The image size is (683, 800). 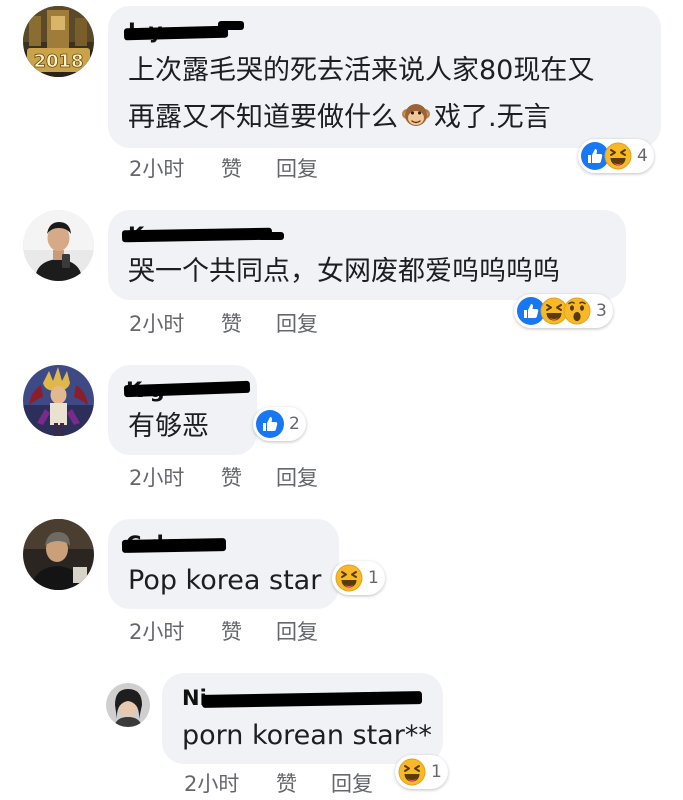 I want to click on wow-reaction-icon, so click(x=577, y=311).